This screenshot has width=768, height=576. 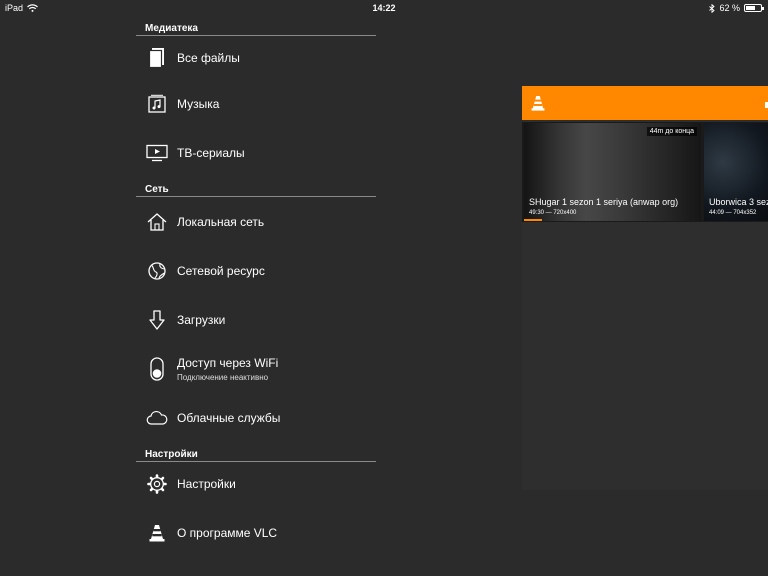 I want to click on menu-item-text: Доступ через WiFi Подключение неактивно, so click(x=227, y=369).